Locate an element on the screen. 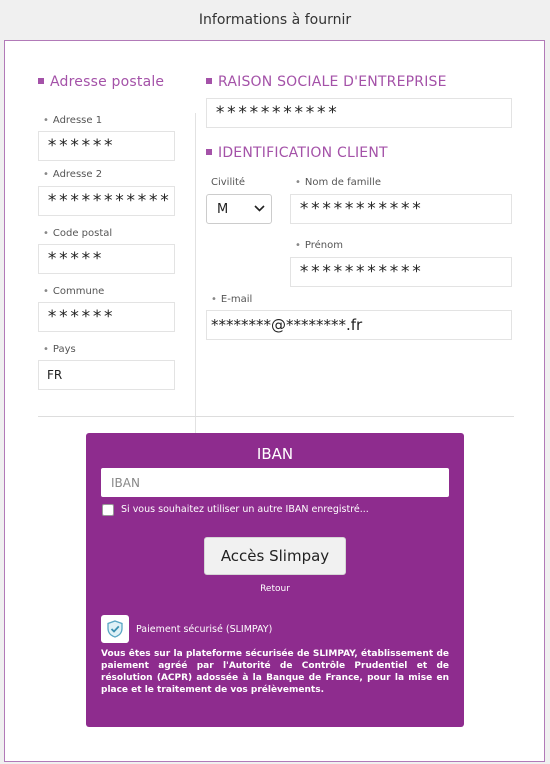 This screenshot has height=764, width=550. iban-input: IBAN is located at coordinates (275, 482).